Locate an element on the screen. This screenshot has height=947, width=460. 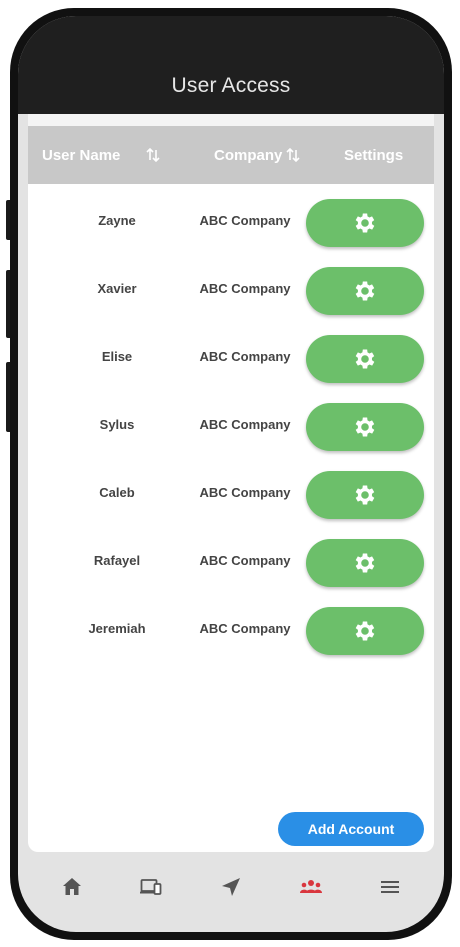
page-title: User Access is located at coordinates (231, 85).